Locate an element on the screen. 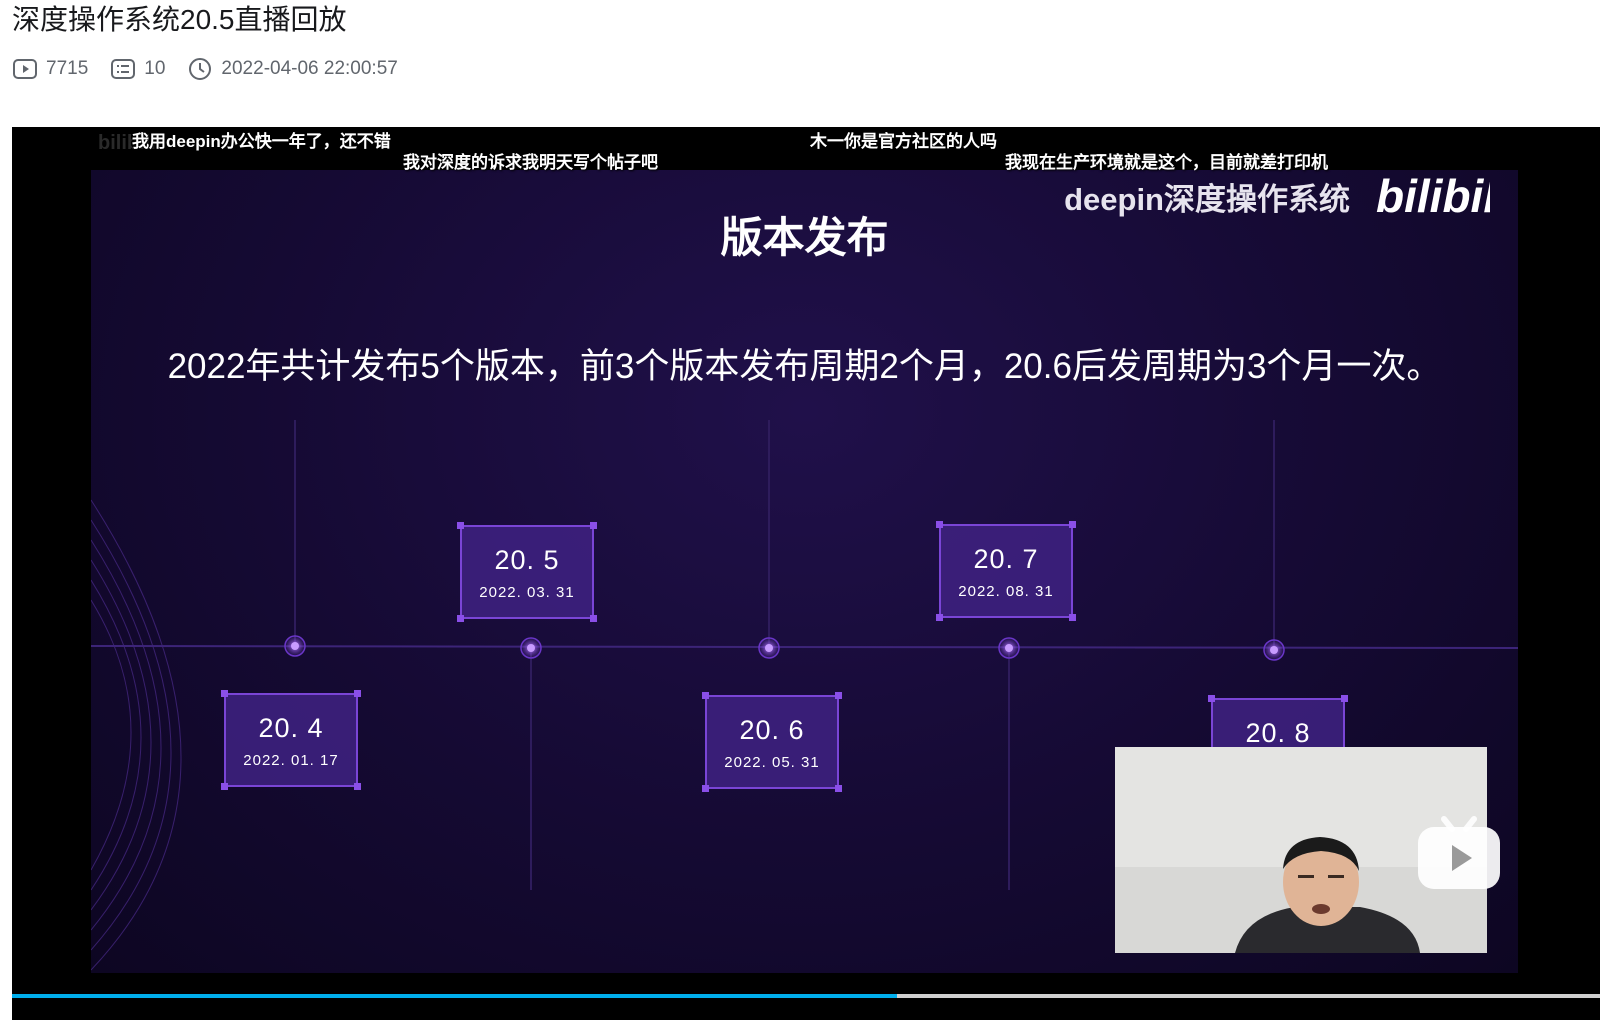 The width and height of the screenshot is (1606, 1027). view-count: 7715 is located at coordinates (50, 69).